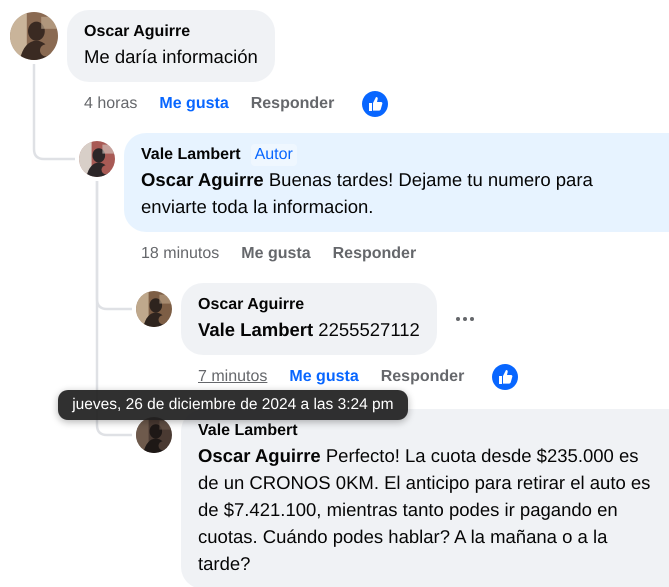 Image resolution: width=669 pixels, height=587 pixels. I want to click on comment-text: Vale Lambert 2255527112, so click(309, 330).